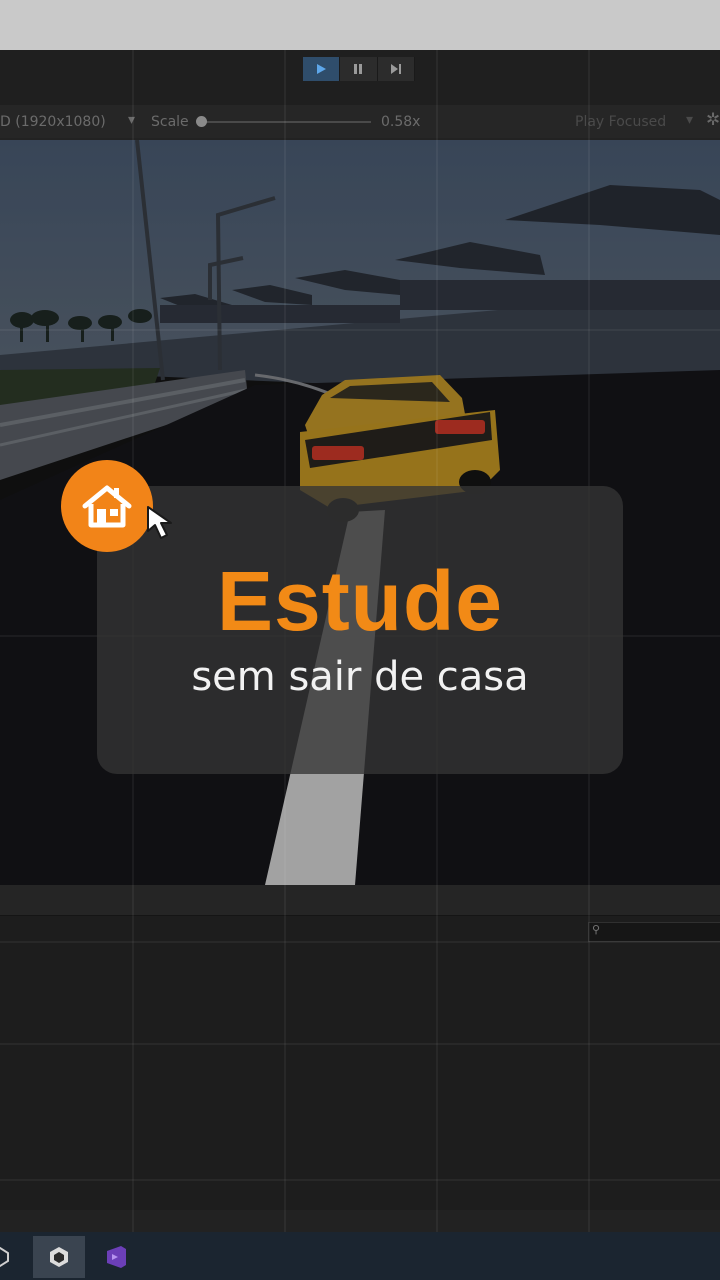 This screenshot has width=720, height=1280. I want to click on play-icon, so click(322, 69).